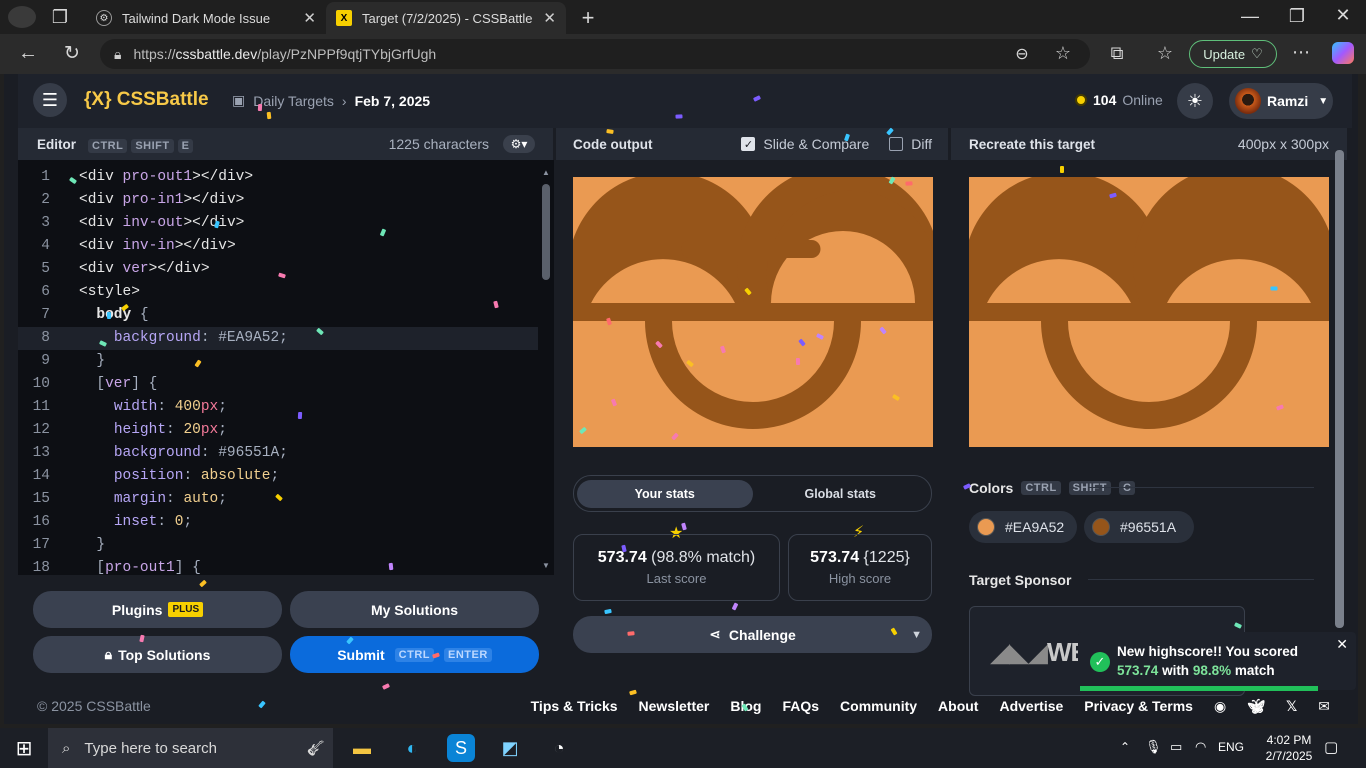 The width and height of the screenshot is (1366, 768). I want to click on line-number: 18, so click(41, 567).